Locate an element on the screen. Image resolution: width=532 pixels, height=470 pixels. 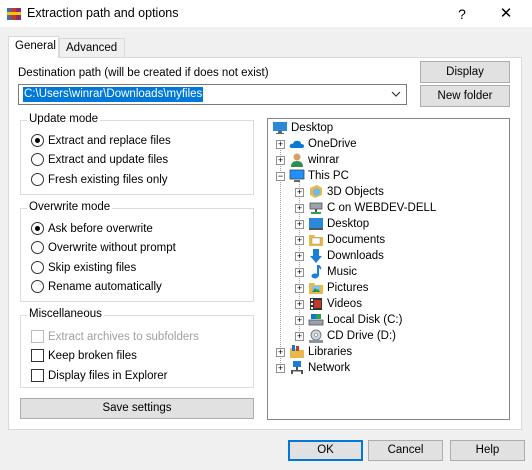
radio-label: Skip existing files is located at coordinates (92, 268).